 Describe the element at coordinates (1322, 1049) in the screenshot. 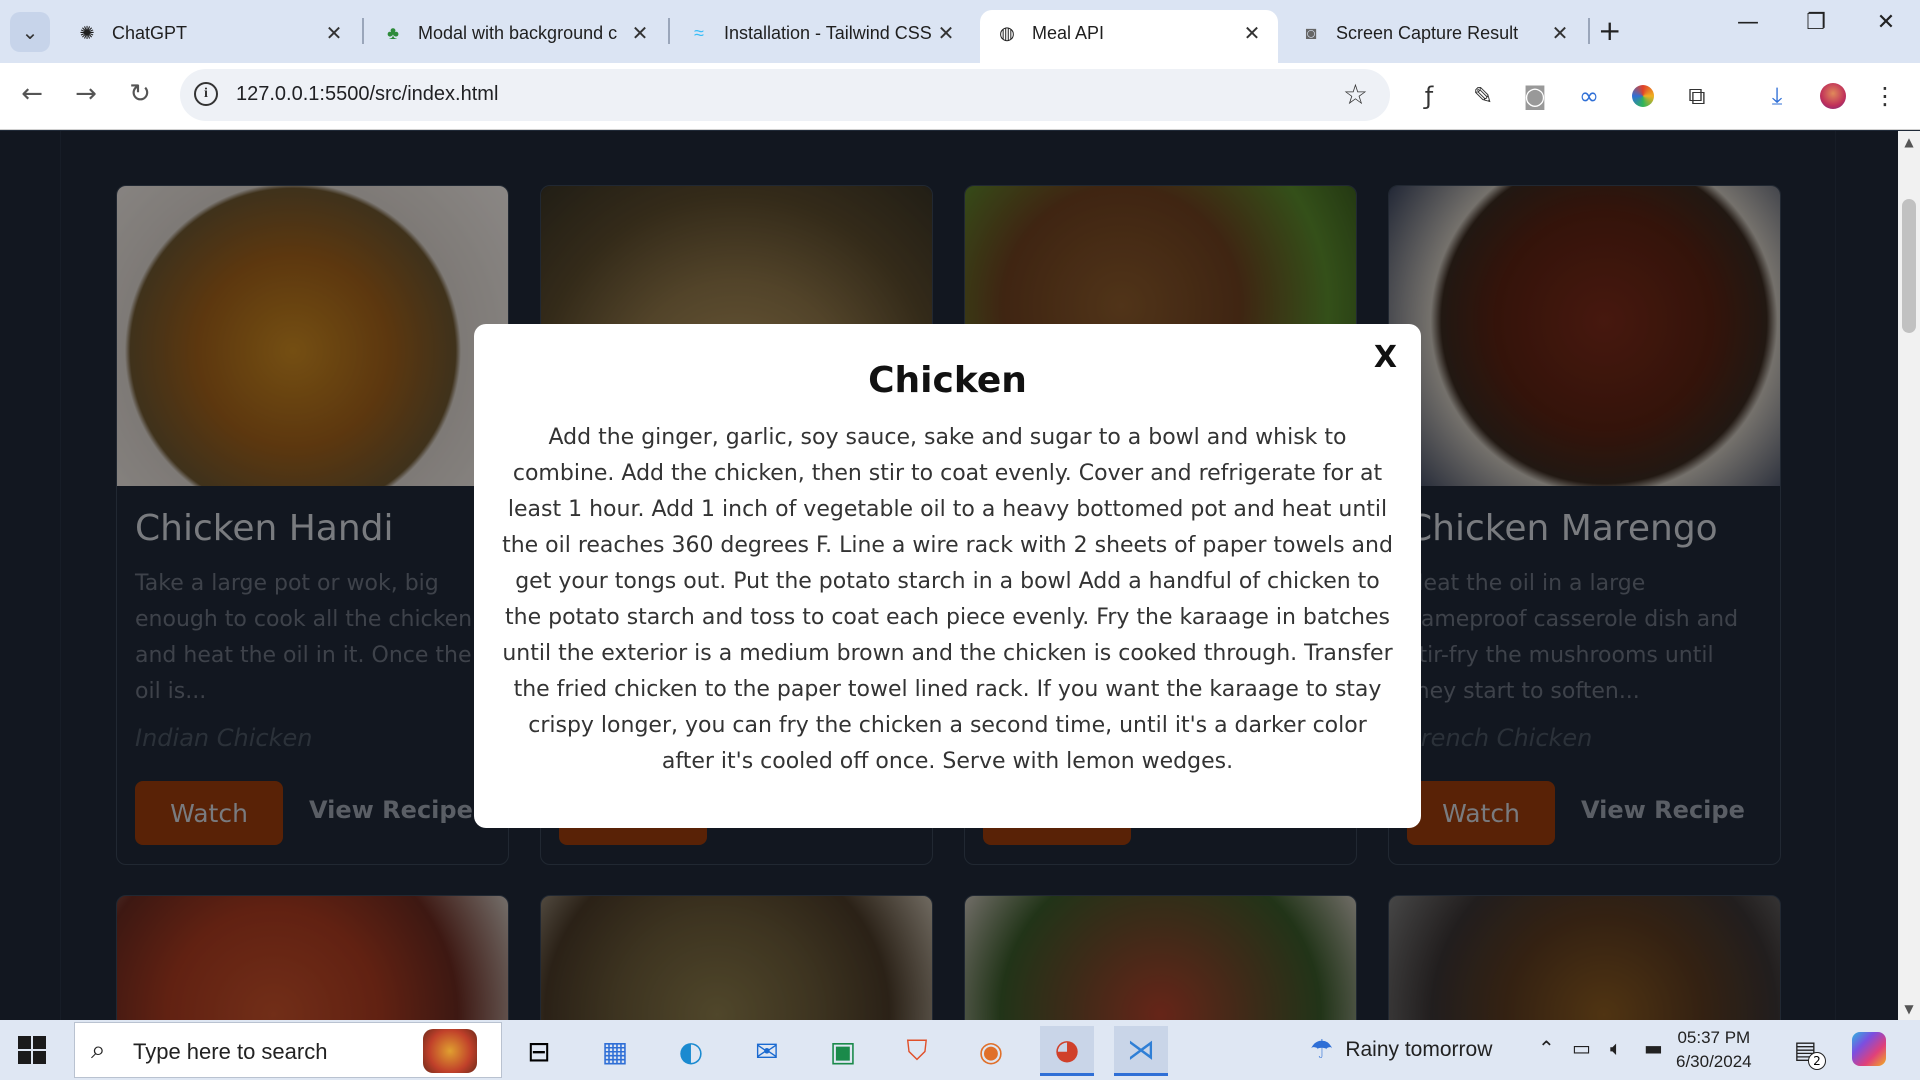

I see `rain-cloud-icon: ☂` at that location.